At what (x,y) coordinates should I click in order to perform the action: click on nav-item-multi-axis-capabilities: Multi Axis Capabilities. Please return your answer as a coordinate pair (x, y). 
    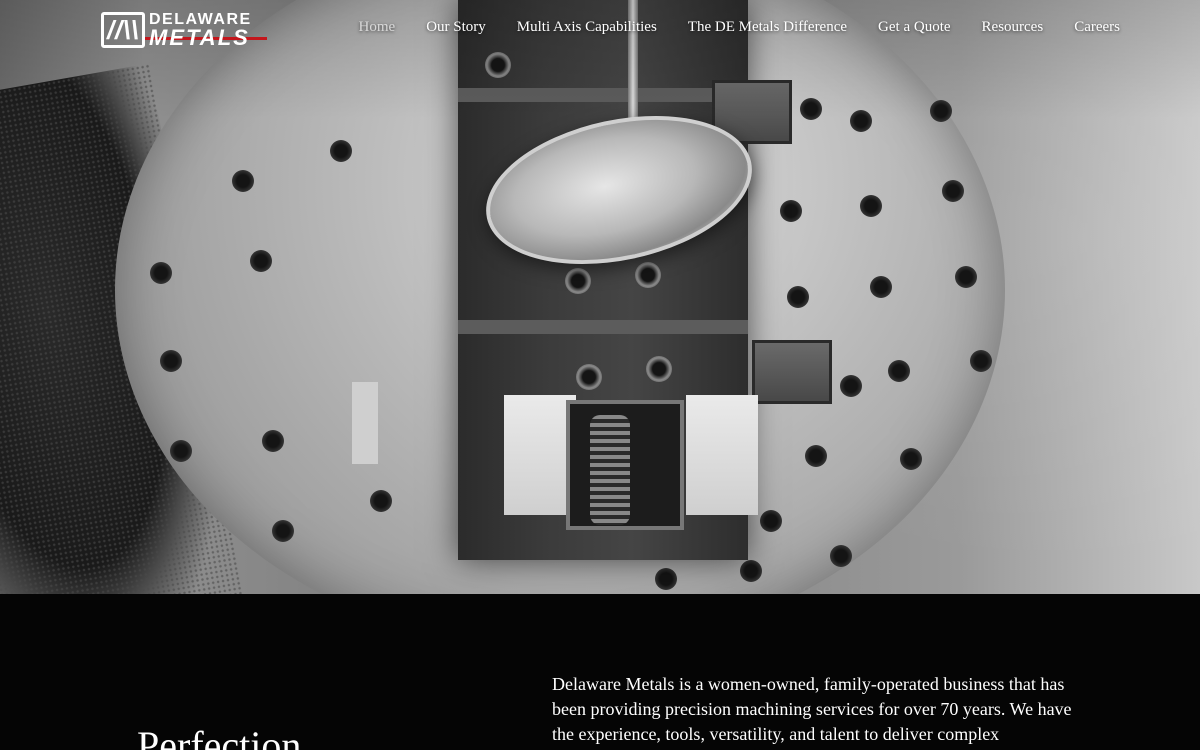
    Looking at the image, I should click on (587, 27).